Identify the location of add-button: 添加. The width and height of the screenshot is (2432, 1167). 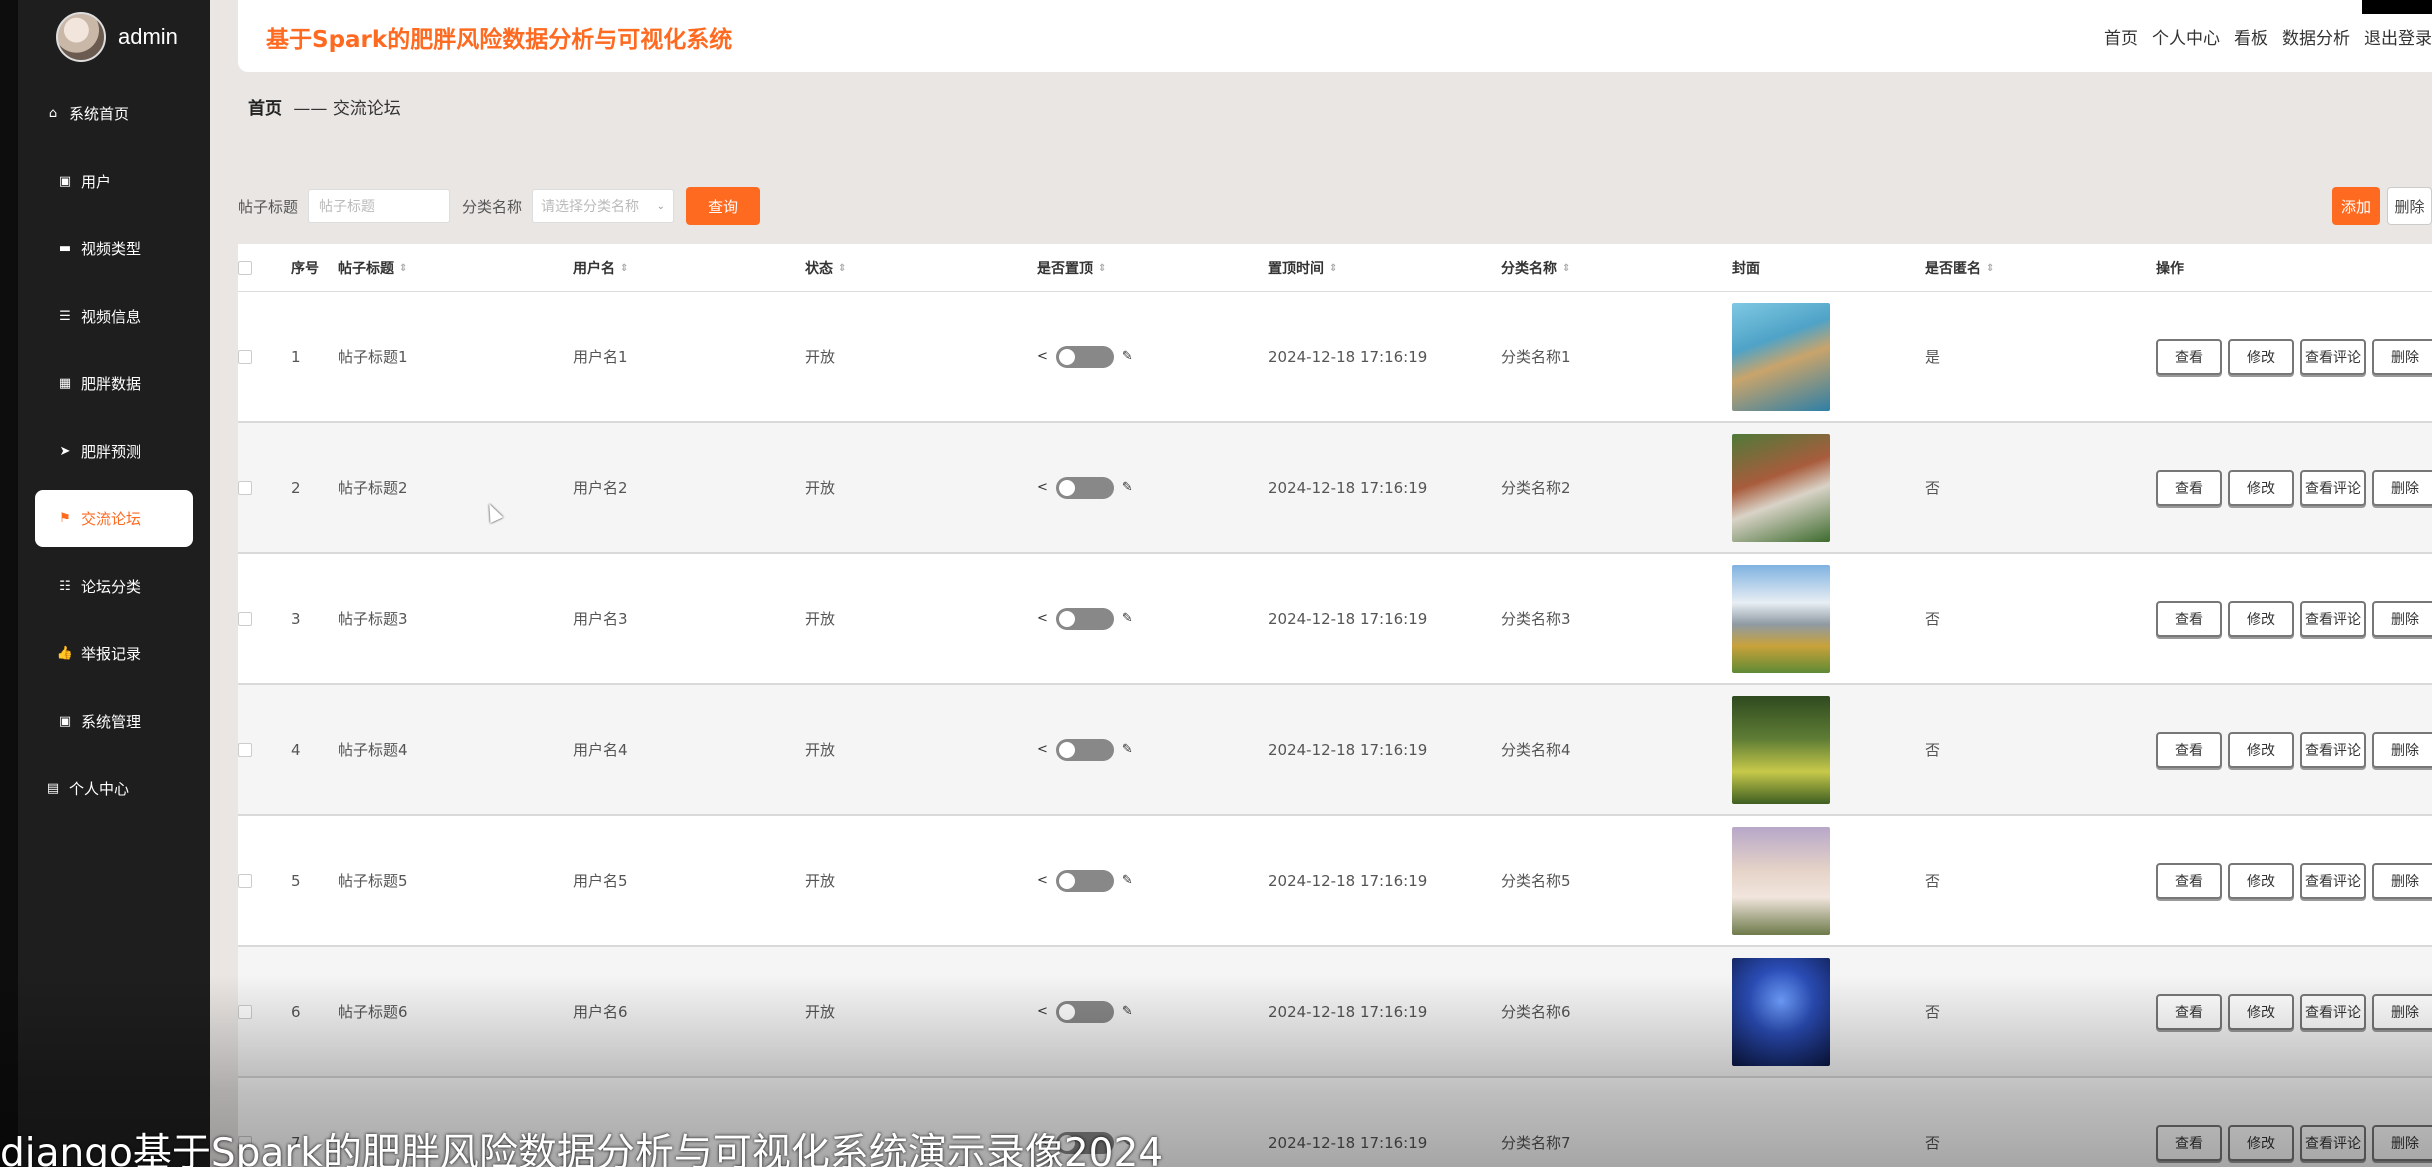
(2356, 206).